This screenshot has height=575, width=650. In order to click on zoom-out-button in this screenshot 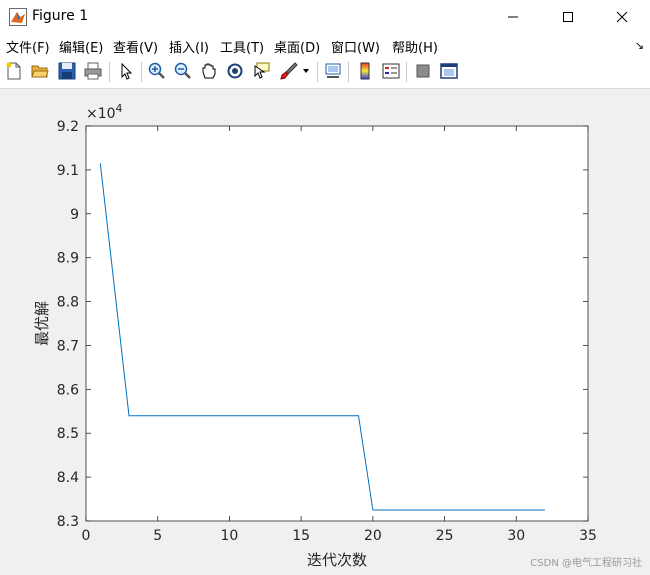, I will do `click(183, 71)`.